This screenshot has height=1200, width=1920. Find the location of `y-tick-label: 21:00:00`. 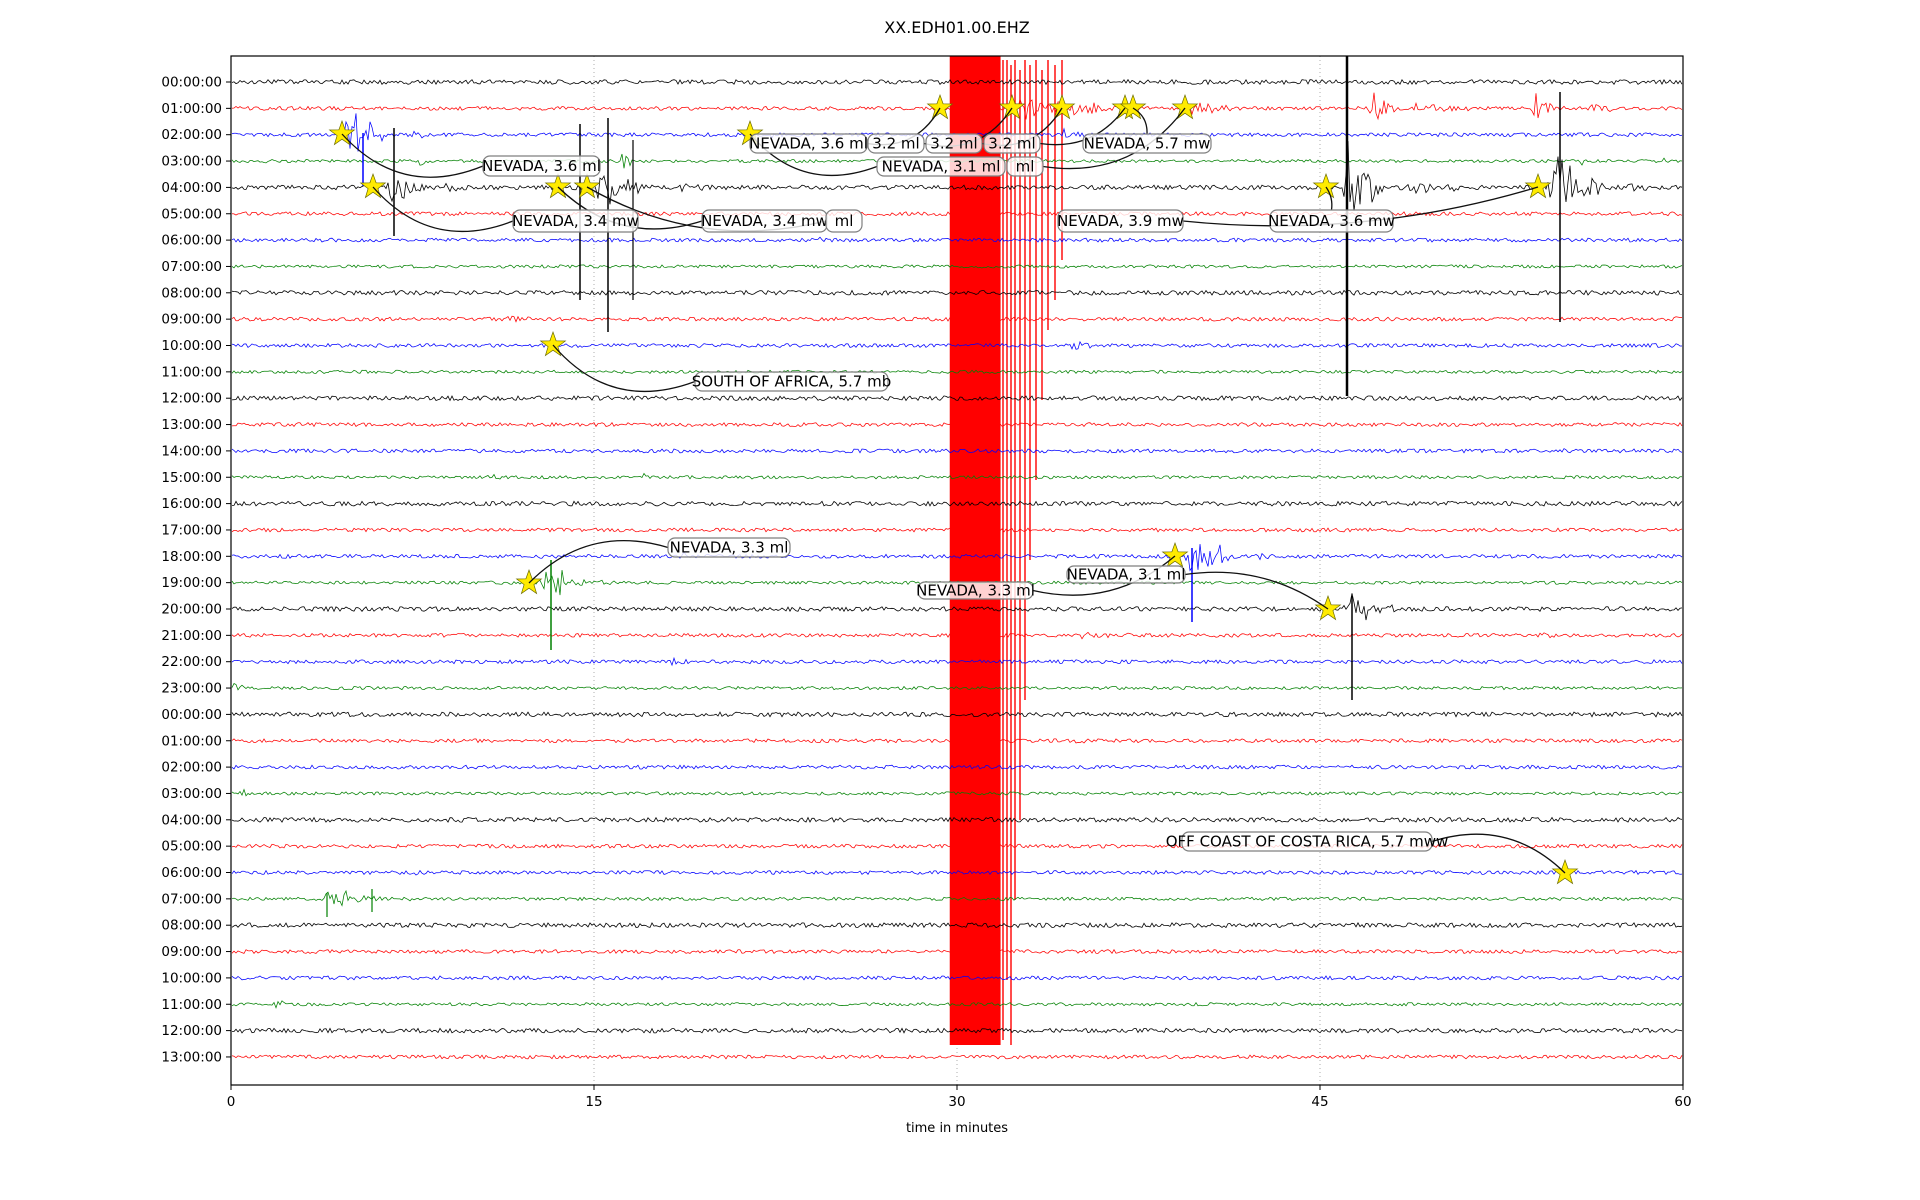

y-tick-label: 21:00:00 is located at coordinates (191, 636).